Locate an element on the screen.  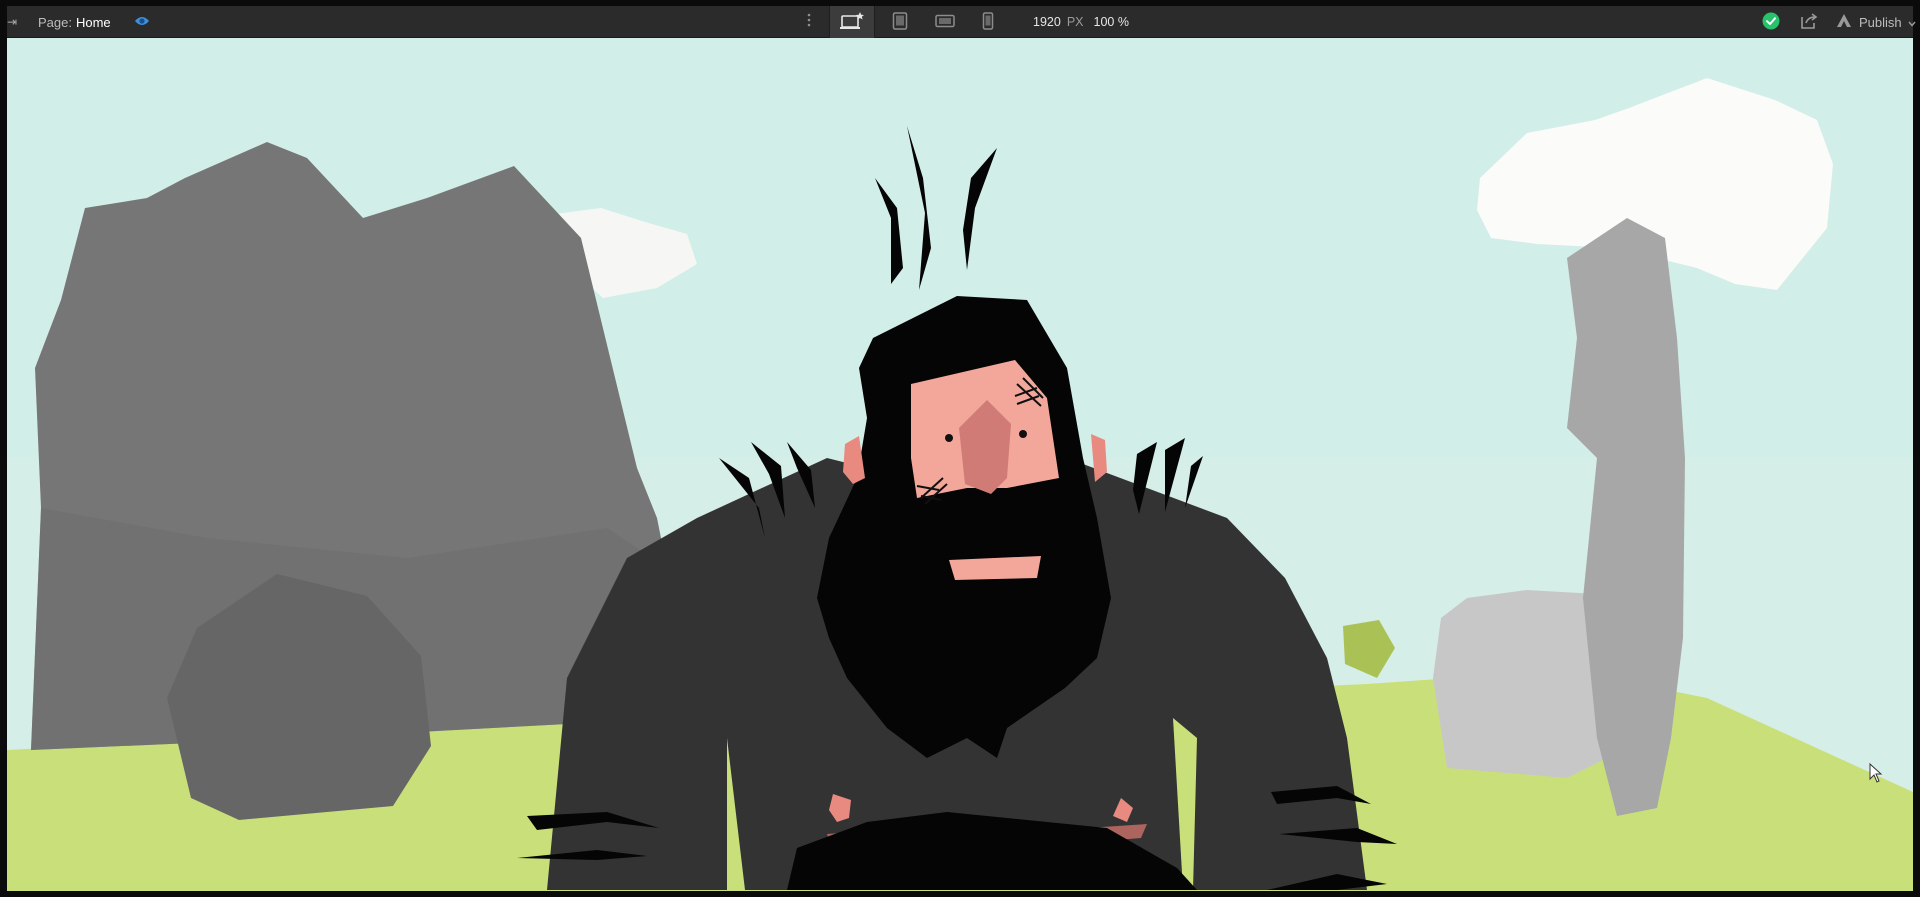
breakpoint-phone-button is located at coordinates (988, 22).